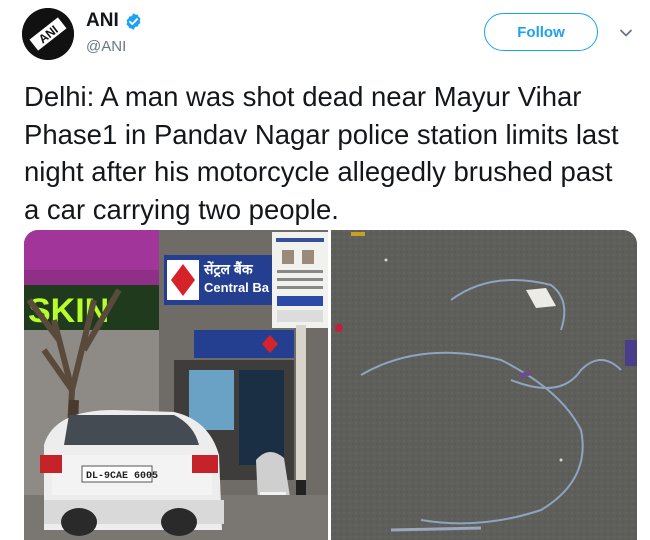 This screenshot has height=540, width=650. What do you see at coordinates (106, 47) in the screenshot?
I see `account-handle: @ANI` at bounding box center [106, 47].